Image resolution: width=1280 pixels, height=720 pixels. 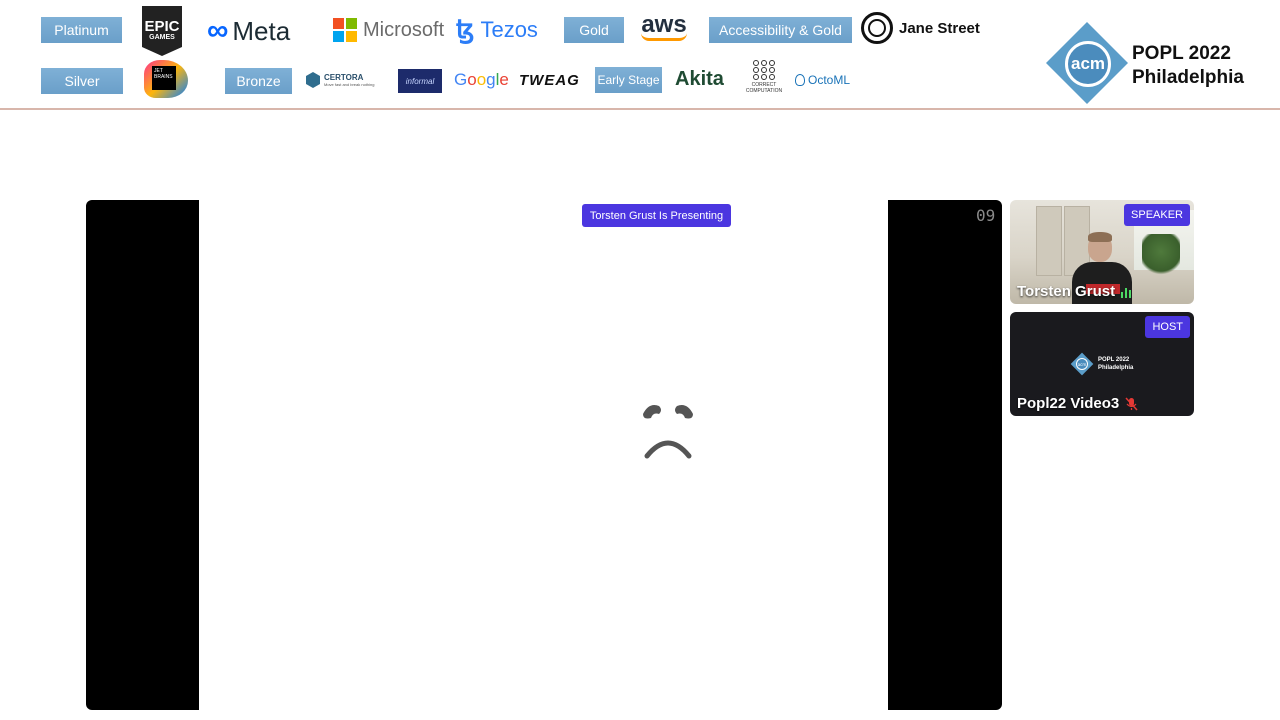 I want to click on participant-name: Popl22 Video3, so click(x=1077, y=403).